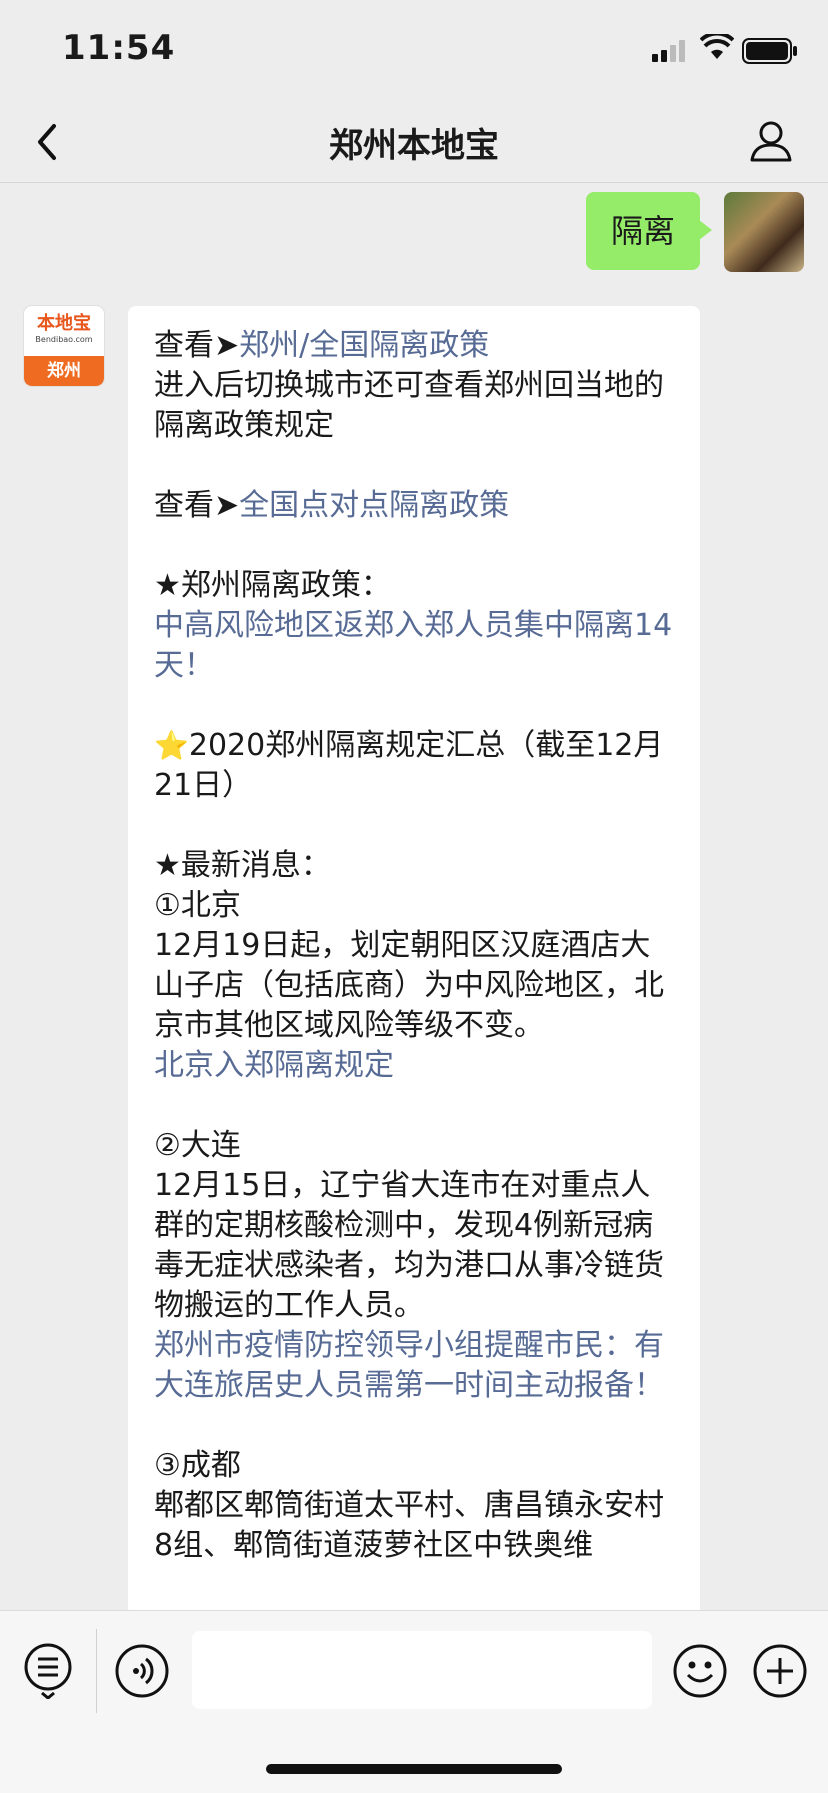 The width and height of the screenshot is (828, 1793). What do you see at coordinates (769, 51) in the screenshot?
I see `battery-icon` at bounding box center [769, 51].